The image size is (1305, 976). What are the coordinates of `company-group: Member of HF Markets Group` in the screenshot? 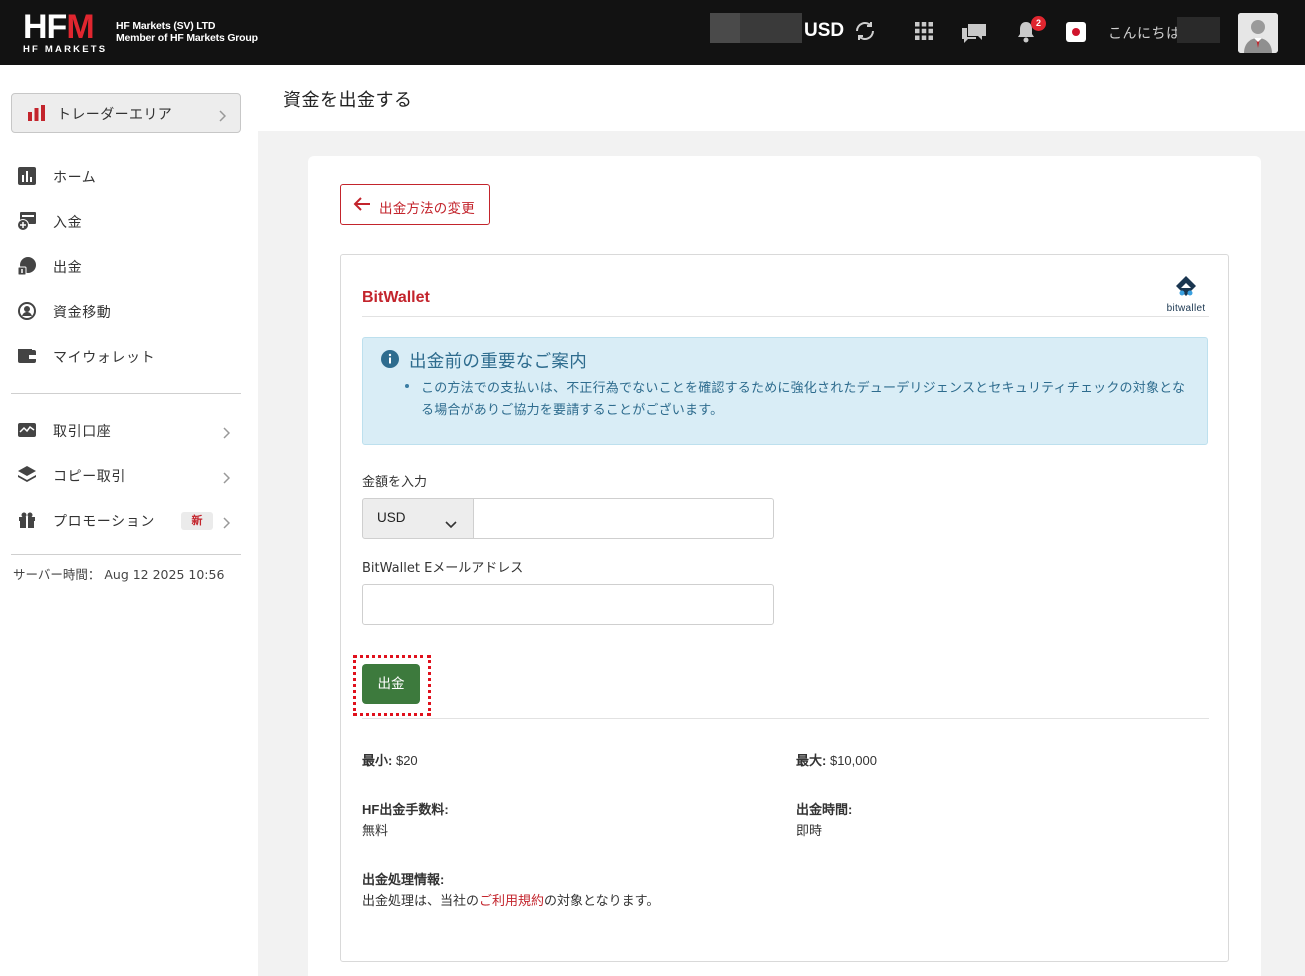 It's located at (187, 38).